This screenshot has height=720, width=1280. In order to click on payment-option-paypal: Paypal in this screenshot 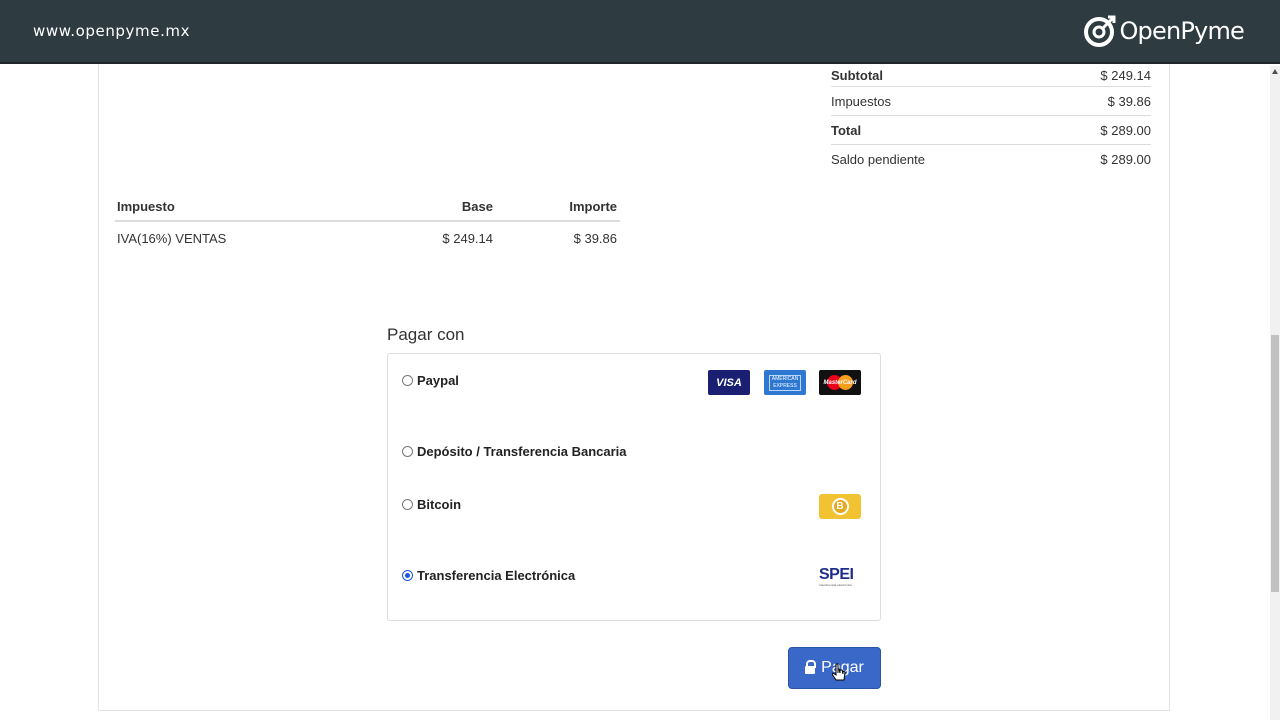, I will do `click(430, 380)`.